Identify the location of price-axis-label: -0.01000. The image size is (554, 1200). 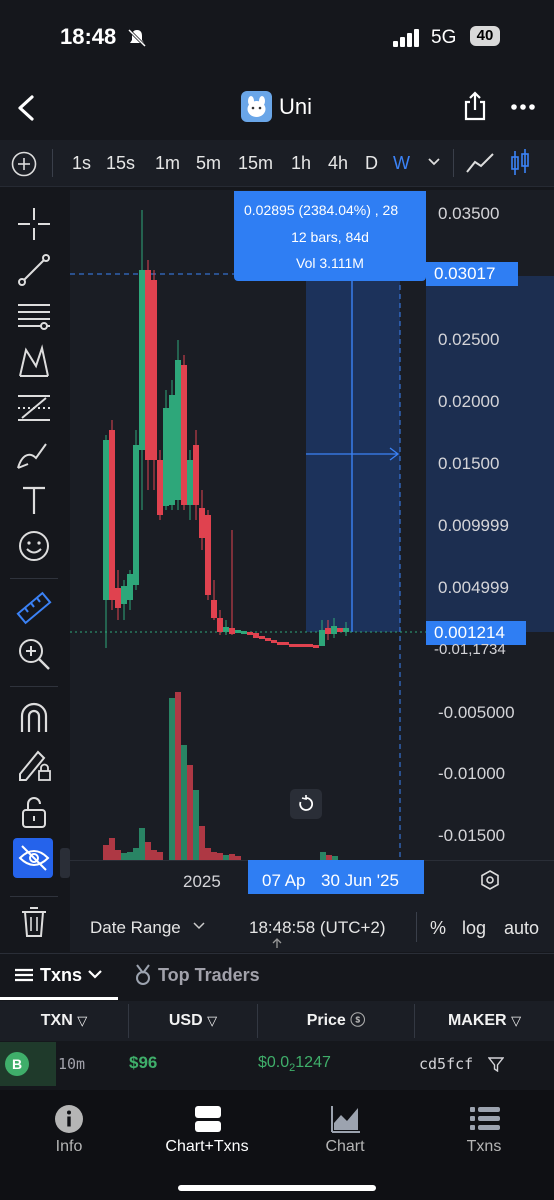
(472, 773).